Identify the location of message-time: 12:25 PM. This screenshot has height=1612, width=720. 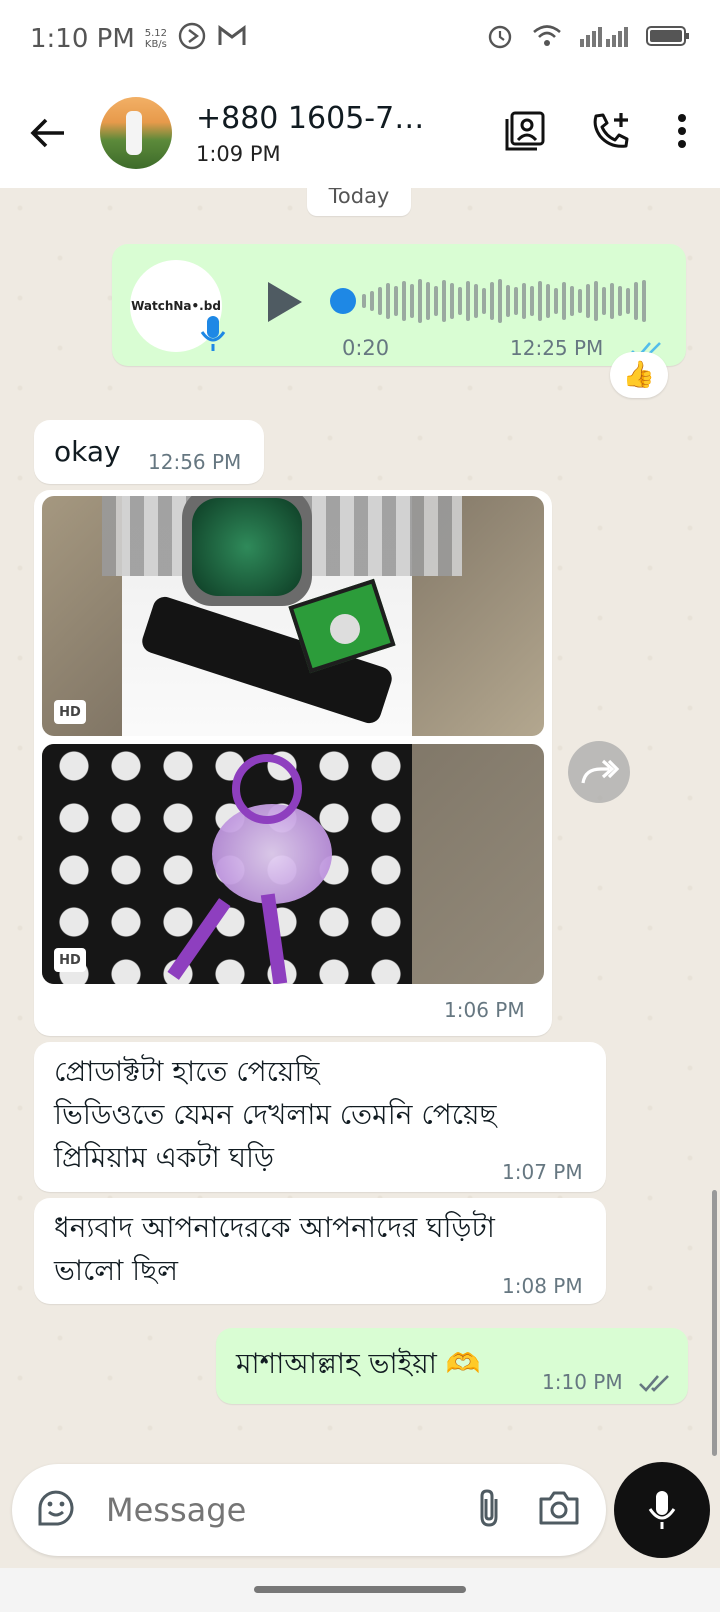
(557, 348).